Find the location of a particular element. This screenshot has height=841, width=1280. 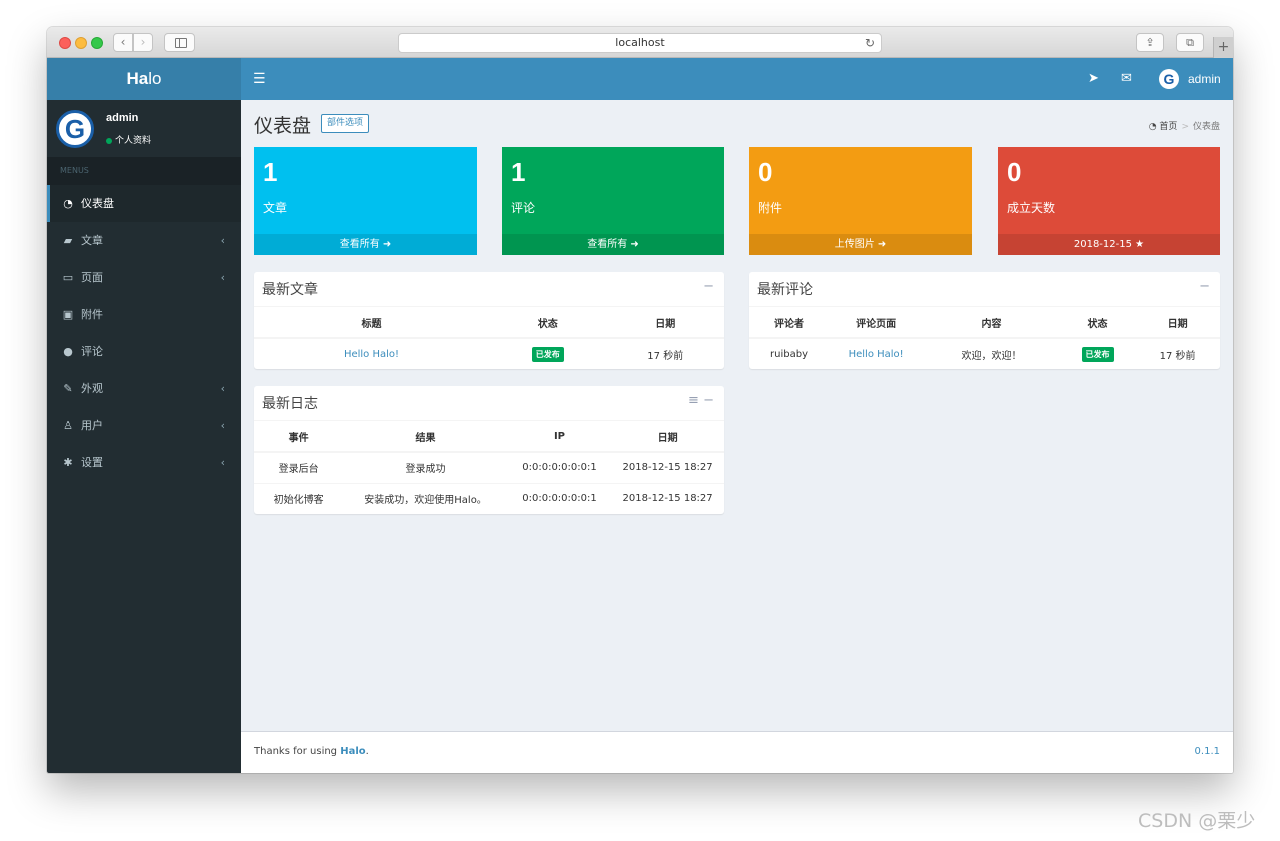

brush-icon: ✎ is located at coordinates (68, 388).